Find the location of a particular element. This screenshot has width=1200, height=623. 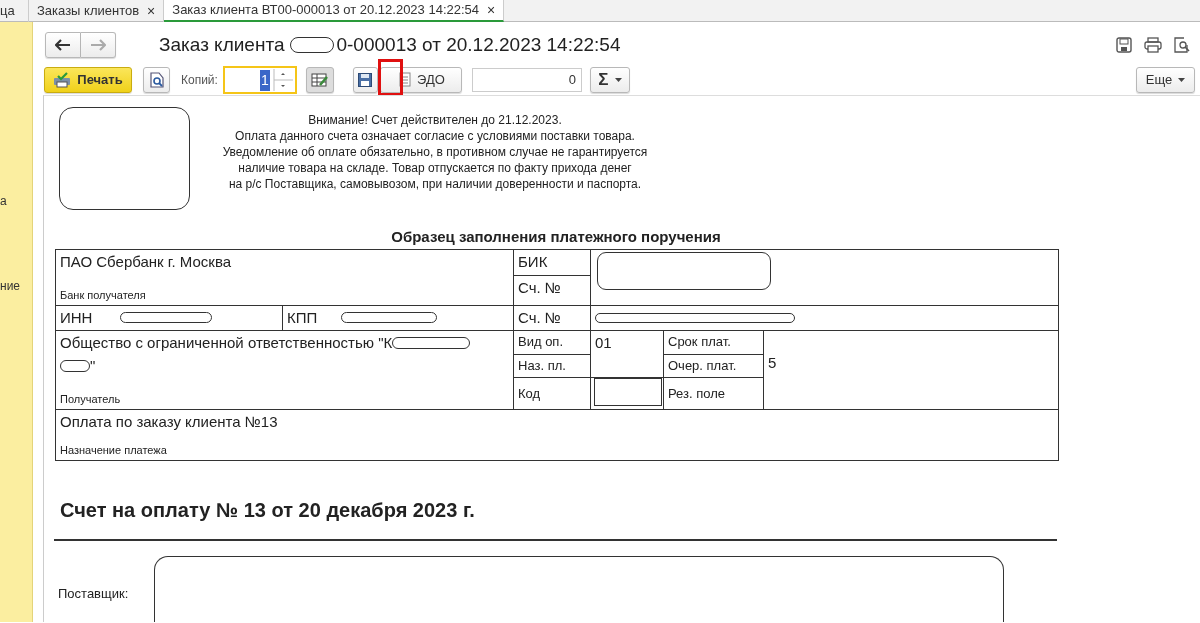

preview-button is located at coordinates (156, 80).